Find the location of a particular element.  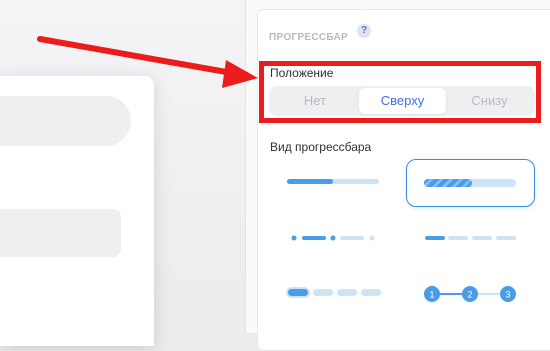

step-number: 2 is located at coordinates (469, 295).